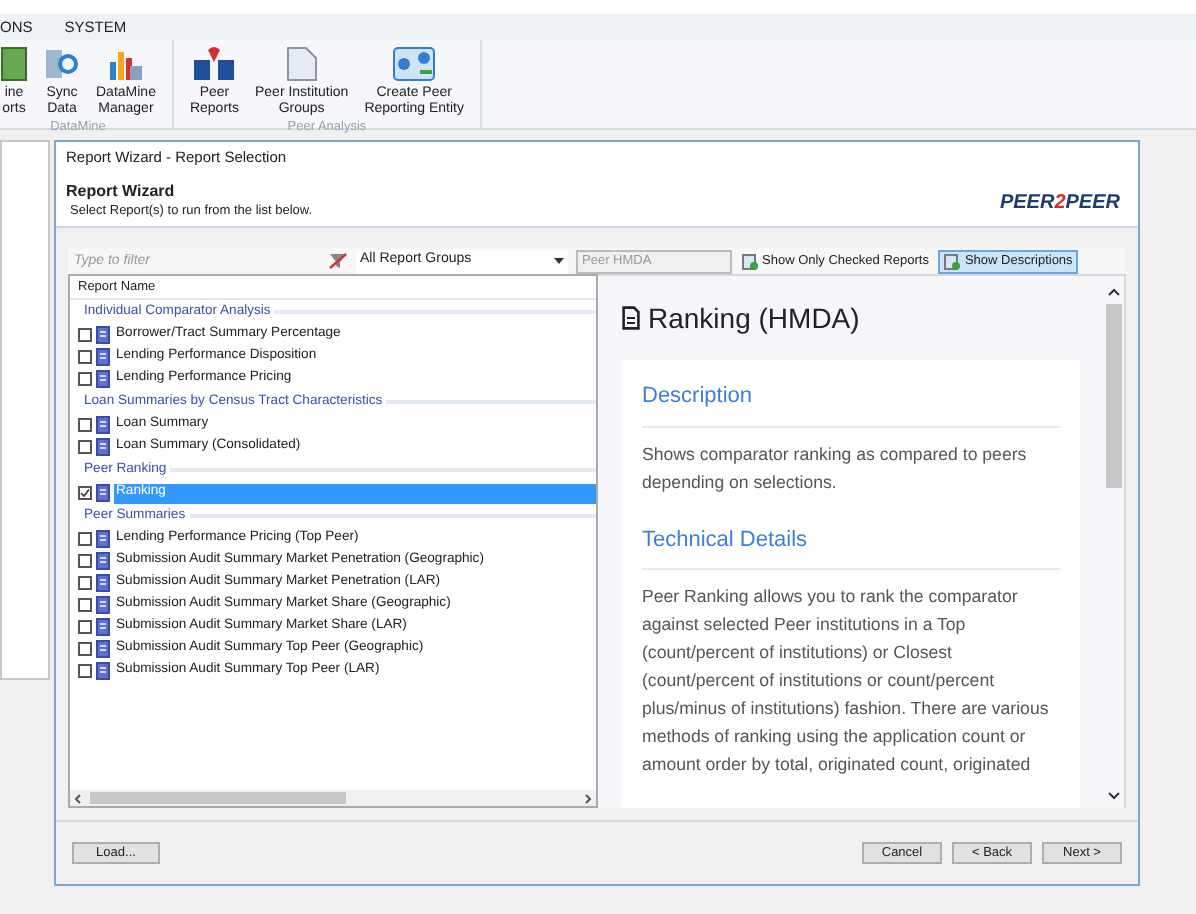 The width and height of the screenshot is (1196, 914). What do you see at coordinates (414, 64) in the screenshot?
I see `network-icon` at bounding box center [414, 64].